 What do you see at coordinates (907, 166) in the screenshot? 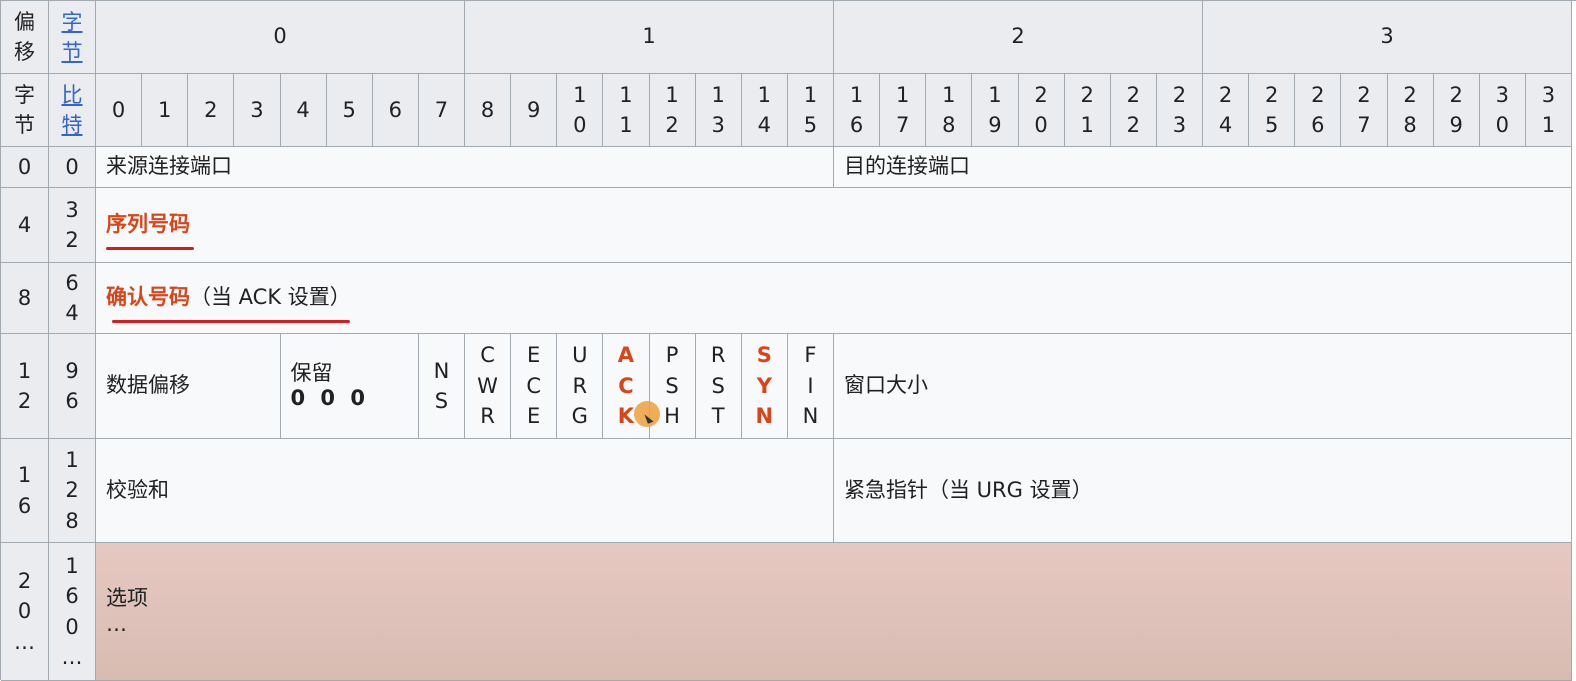
I see `field-label: 目的连接端口` at bounding box center [907, 166].